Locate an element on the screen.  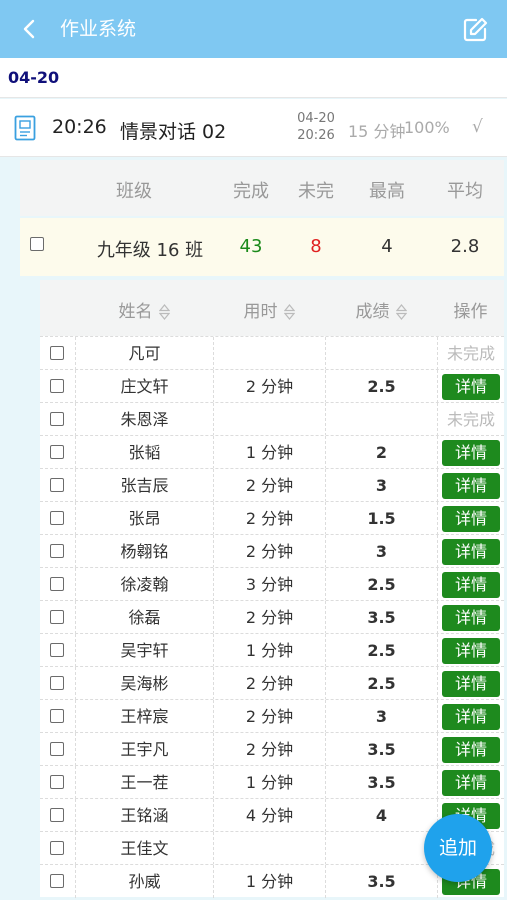
student-score: 2 is located at coordinates (381, 452).